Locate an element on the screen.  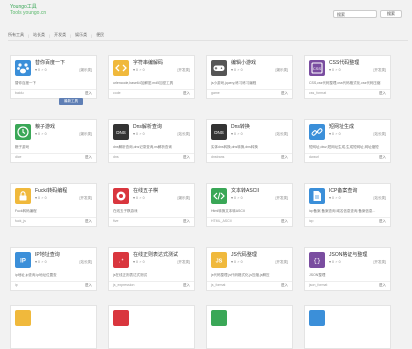
tool-title: JSON格证与整理 is located at coordinates (348, 255).